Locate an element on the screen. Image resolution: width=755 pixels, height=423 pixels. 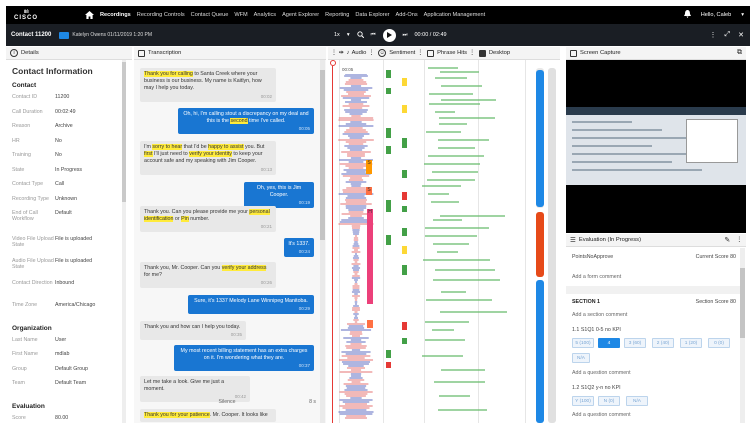
tab-audio: Audio is located at coordinates (359, 53).